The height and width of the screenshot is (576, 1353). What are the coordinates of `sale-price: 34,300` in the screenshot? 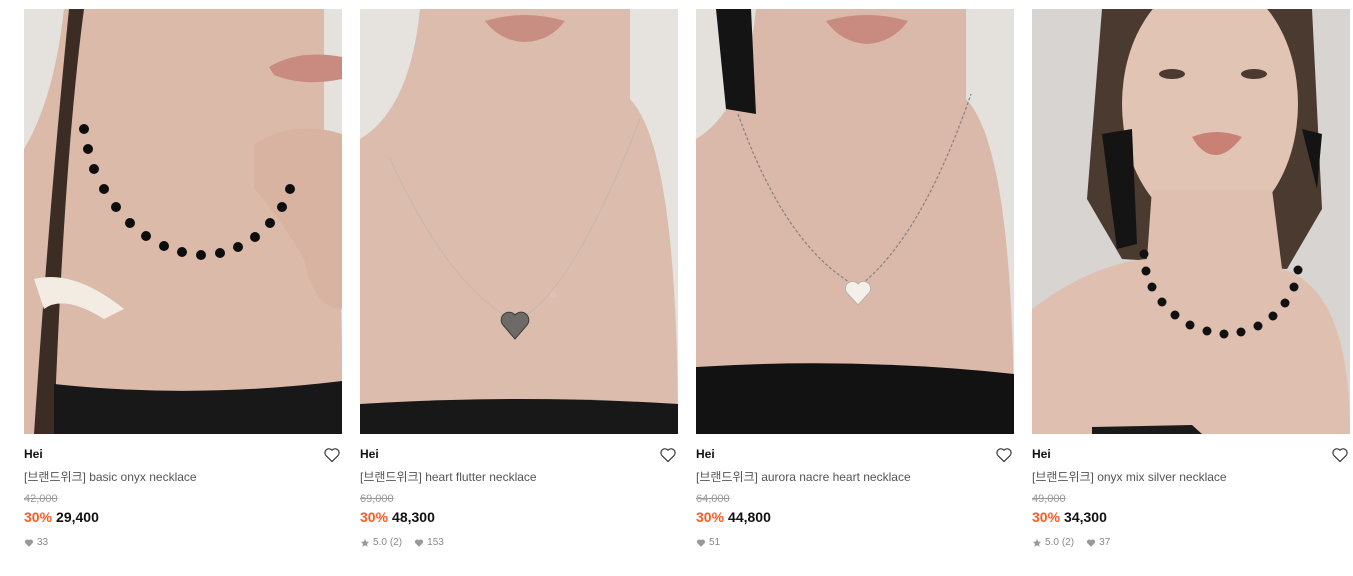 It's located at (1085, 517).